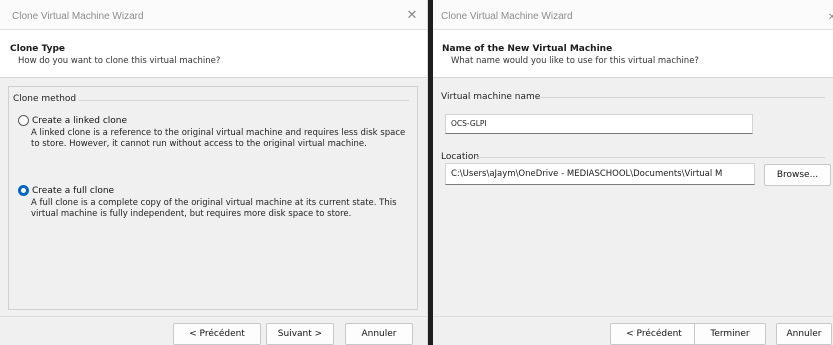  What do you see at coordinates (681, 97) in the screenshot?
I see `name-divider` at bounding box center [681, 97].